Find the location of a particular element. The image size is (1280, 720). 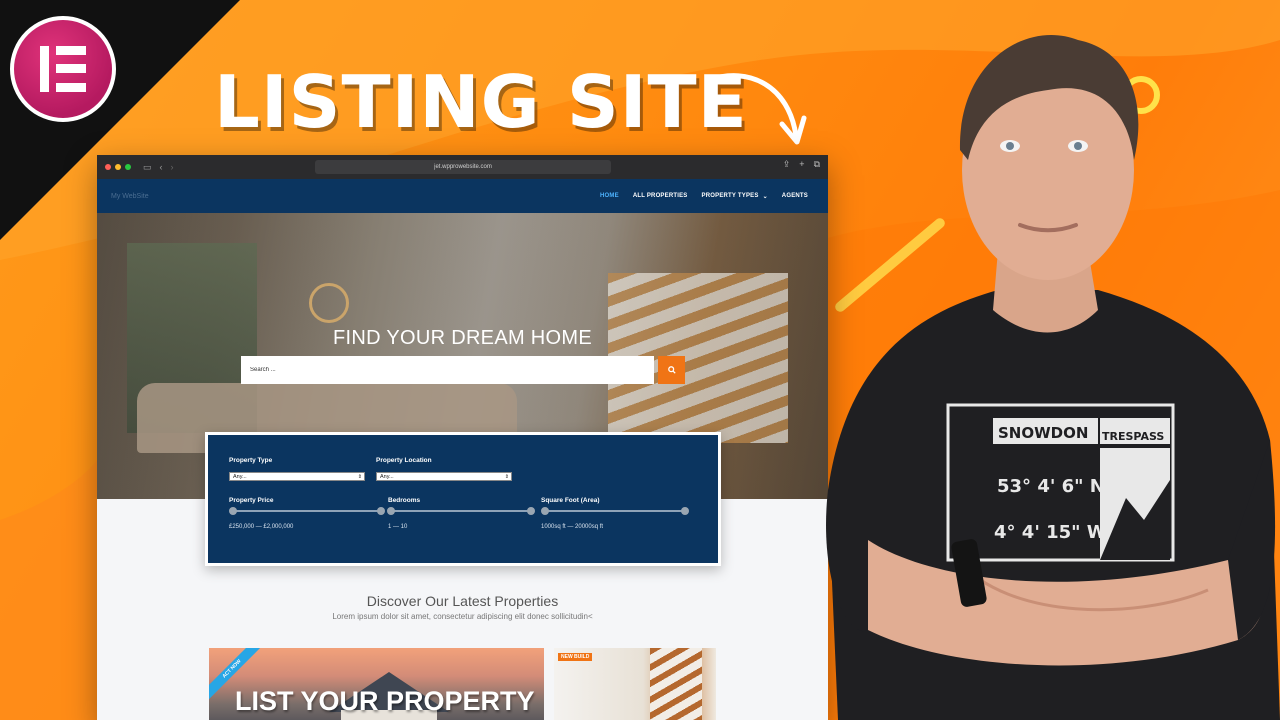

nav-home: HOME is located at coordinates (609, 196).